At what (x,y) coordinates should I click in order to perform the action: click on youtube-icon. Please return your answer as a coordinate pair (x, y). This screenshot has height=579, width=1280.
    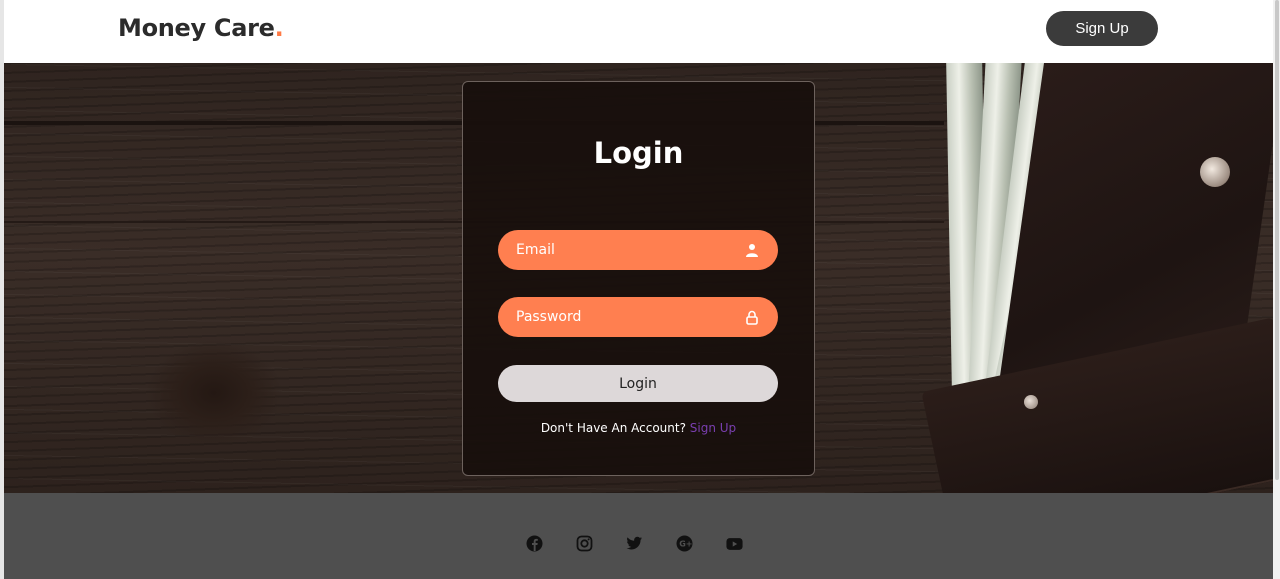
    Looking at the image, I should click on (734, 543).